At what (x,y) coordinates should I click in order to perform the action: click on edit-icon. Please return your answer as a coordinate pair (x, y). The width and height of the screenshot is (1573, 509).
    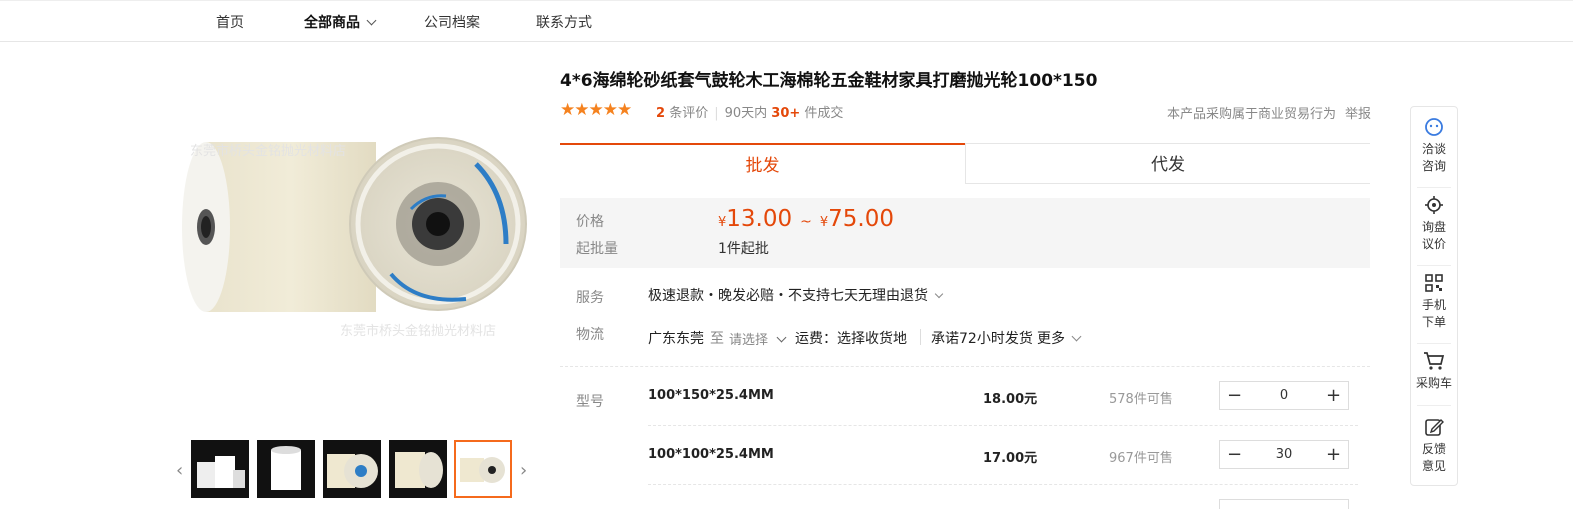
    Looking at the image, I should click on (1434, 427).